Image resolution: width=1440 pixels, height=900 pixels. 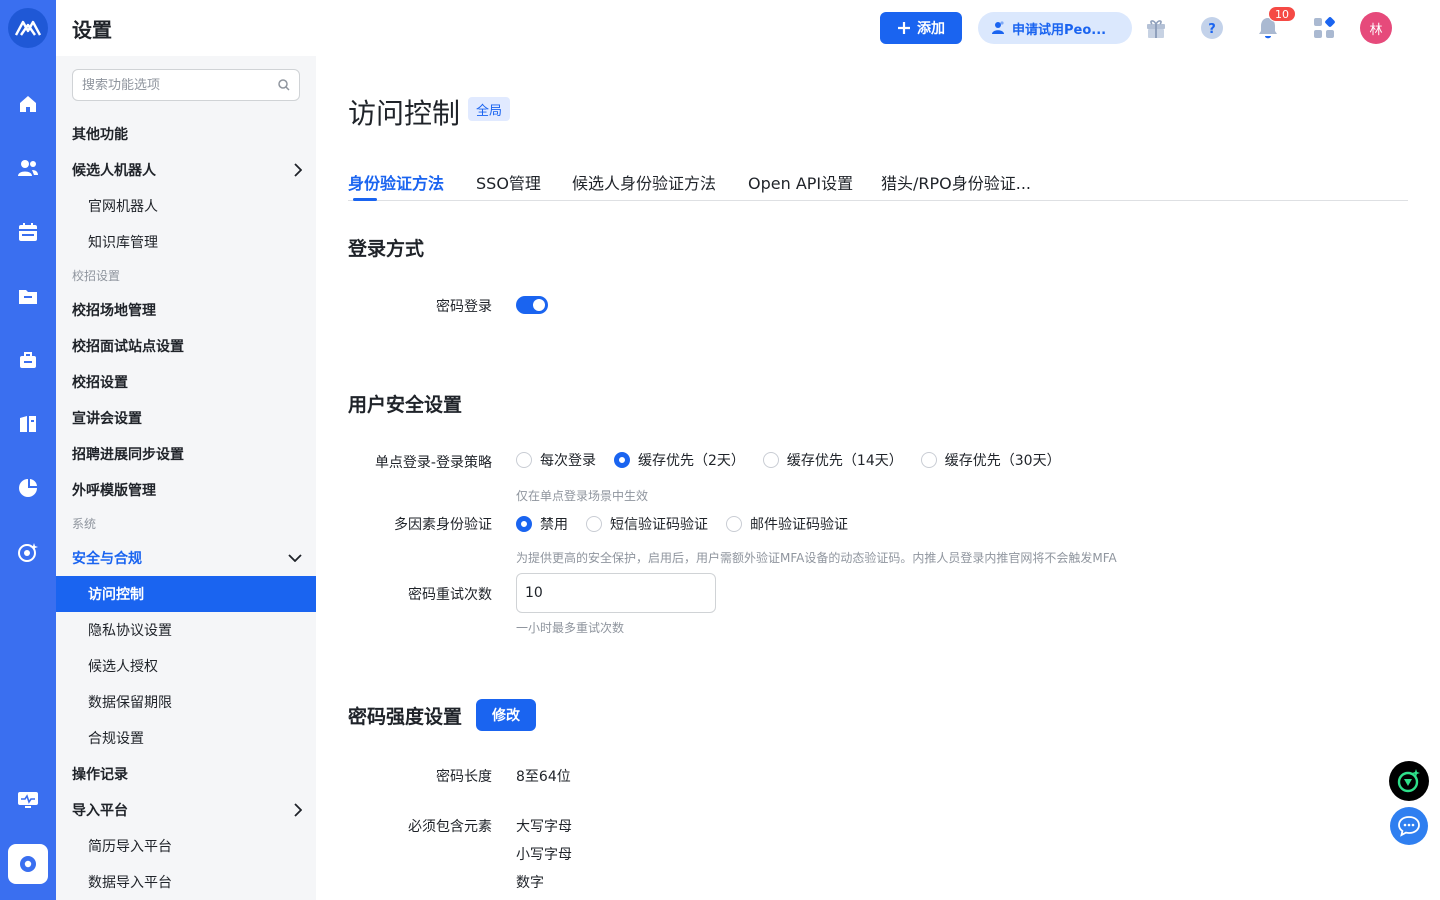 What do you see at coordinates (404, 113) in the screenshot?
I see `page-title: 访问控制` at bounding box center [404, 113].